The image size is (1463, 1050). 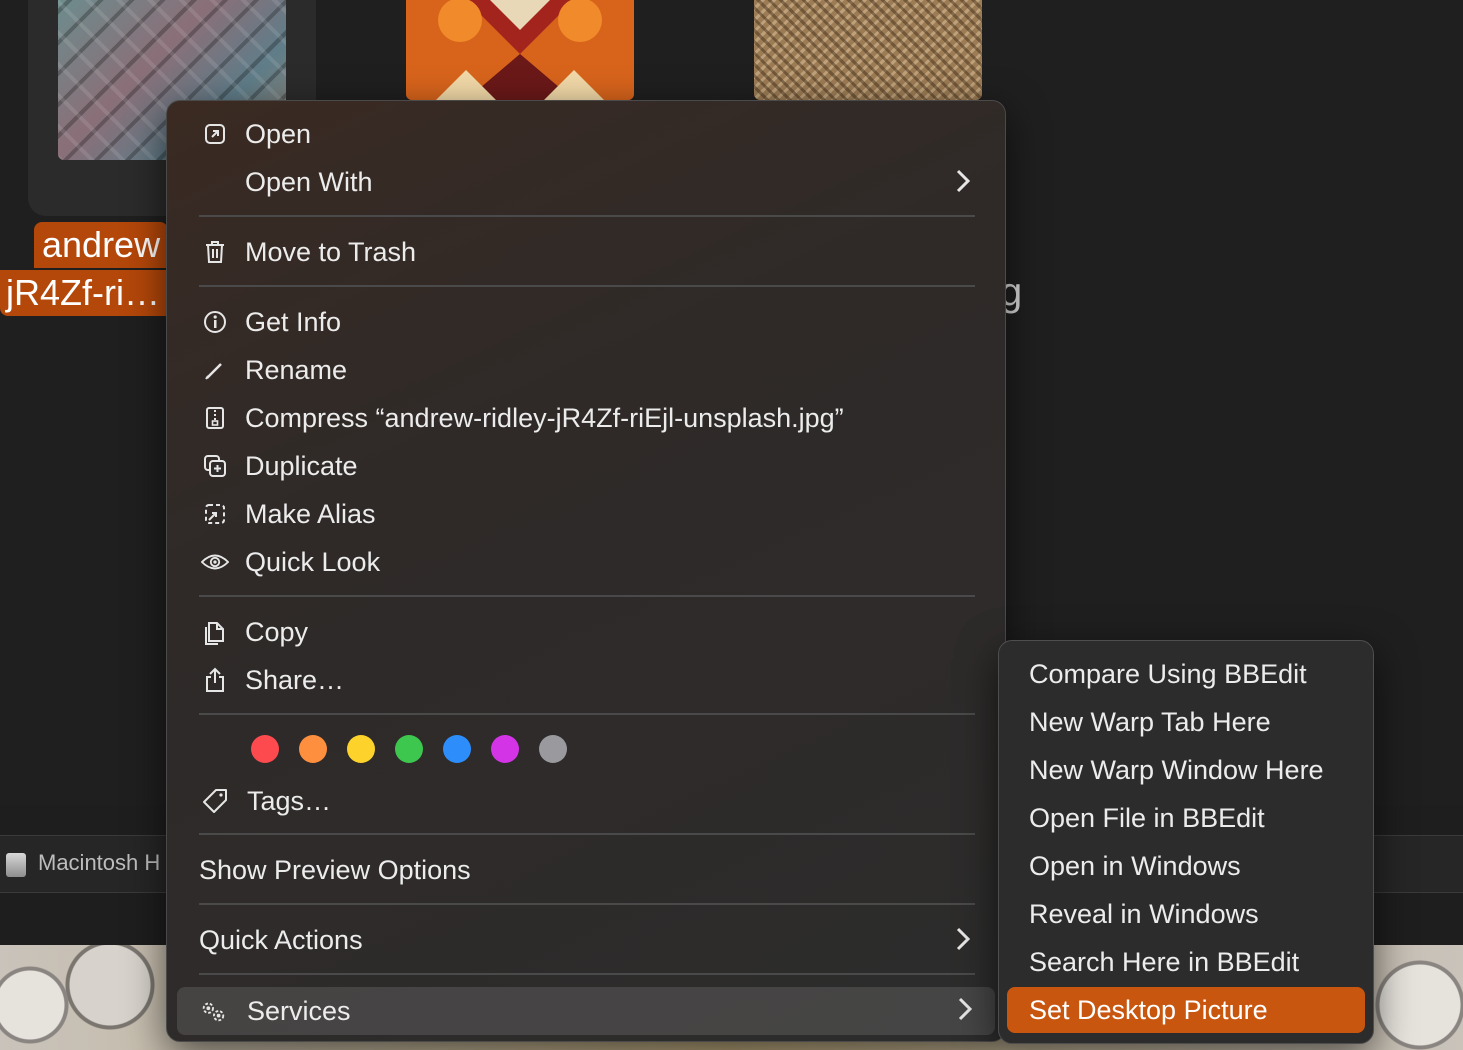 What do you see at coordinates (215, 632) in the screenshot?
I see `copy-icon` at bounding box center [215, 632].